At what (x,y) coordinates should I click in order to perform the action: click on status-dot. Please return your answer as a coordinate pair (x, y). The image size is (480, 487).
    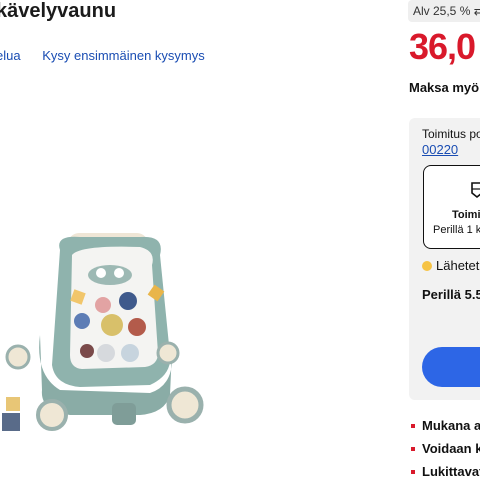
    Looking at the image, I should click on (427, 266).